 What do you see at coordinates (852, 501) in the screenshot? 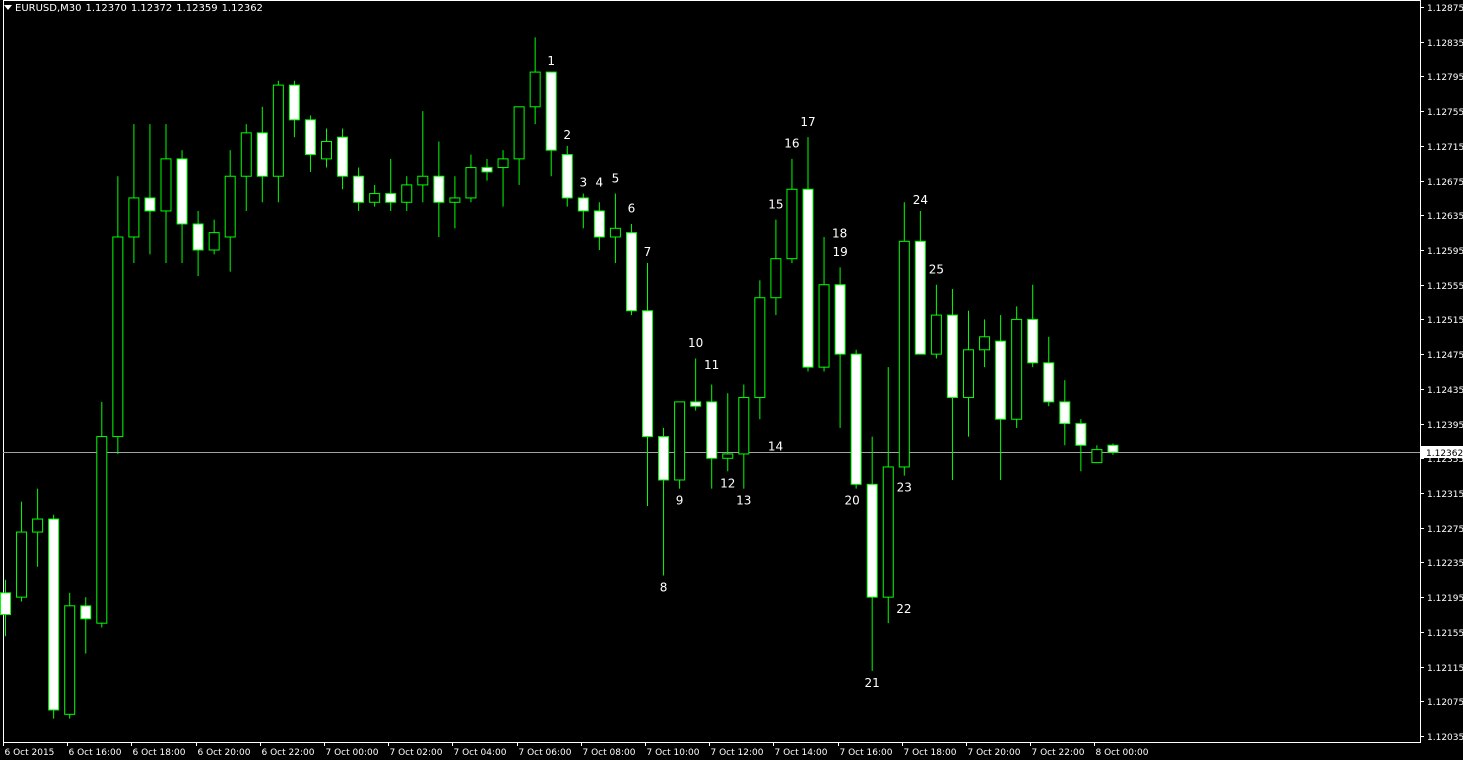
I see `wave-label: 20` at bounding box center [852, 501].